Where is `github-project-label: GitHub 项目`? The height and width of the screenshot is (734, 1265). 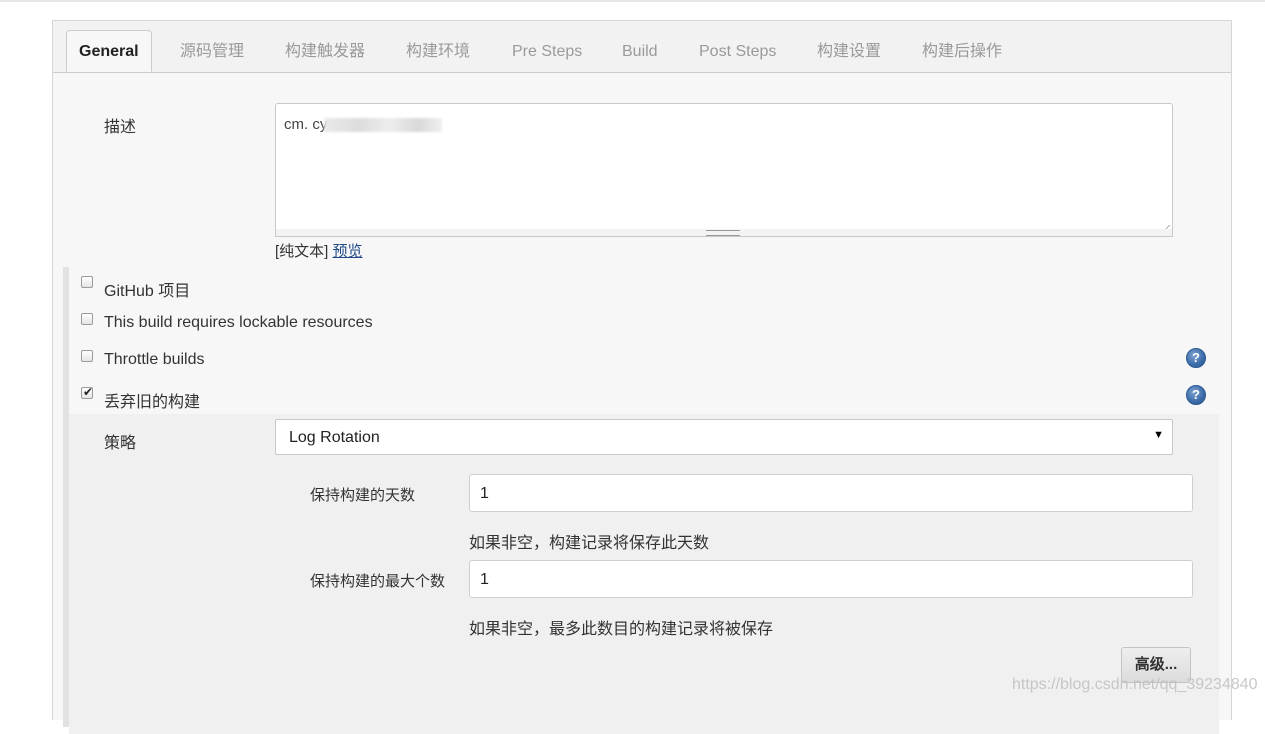 github-project-label: GitHub 项目 is located at coordinates (147, 291).